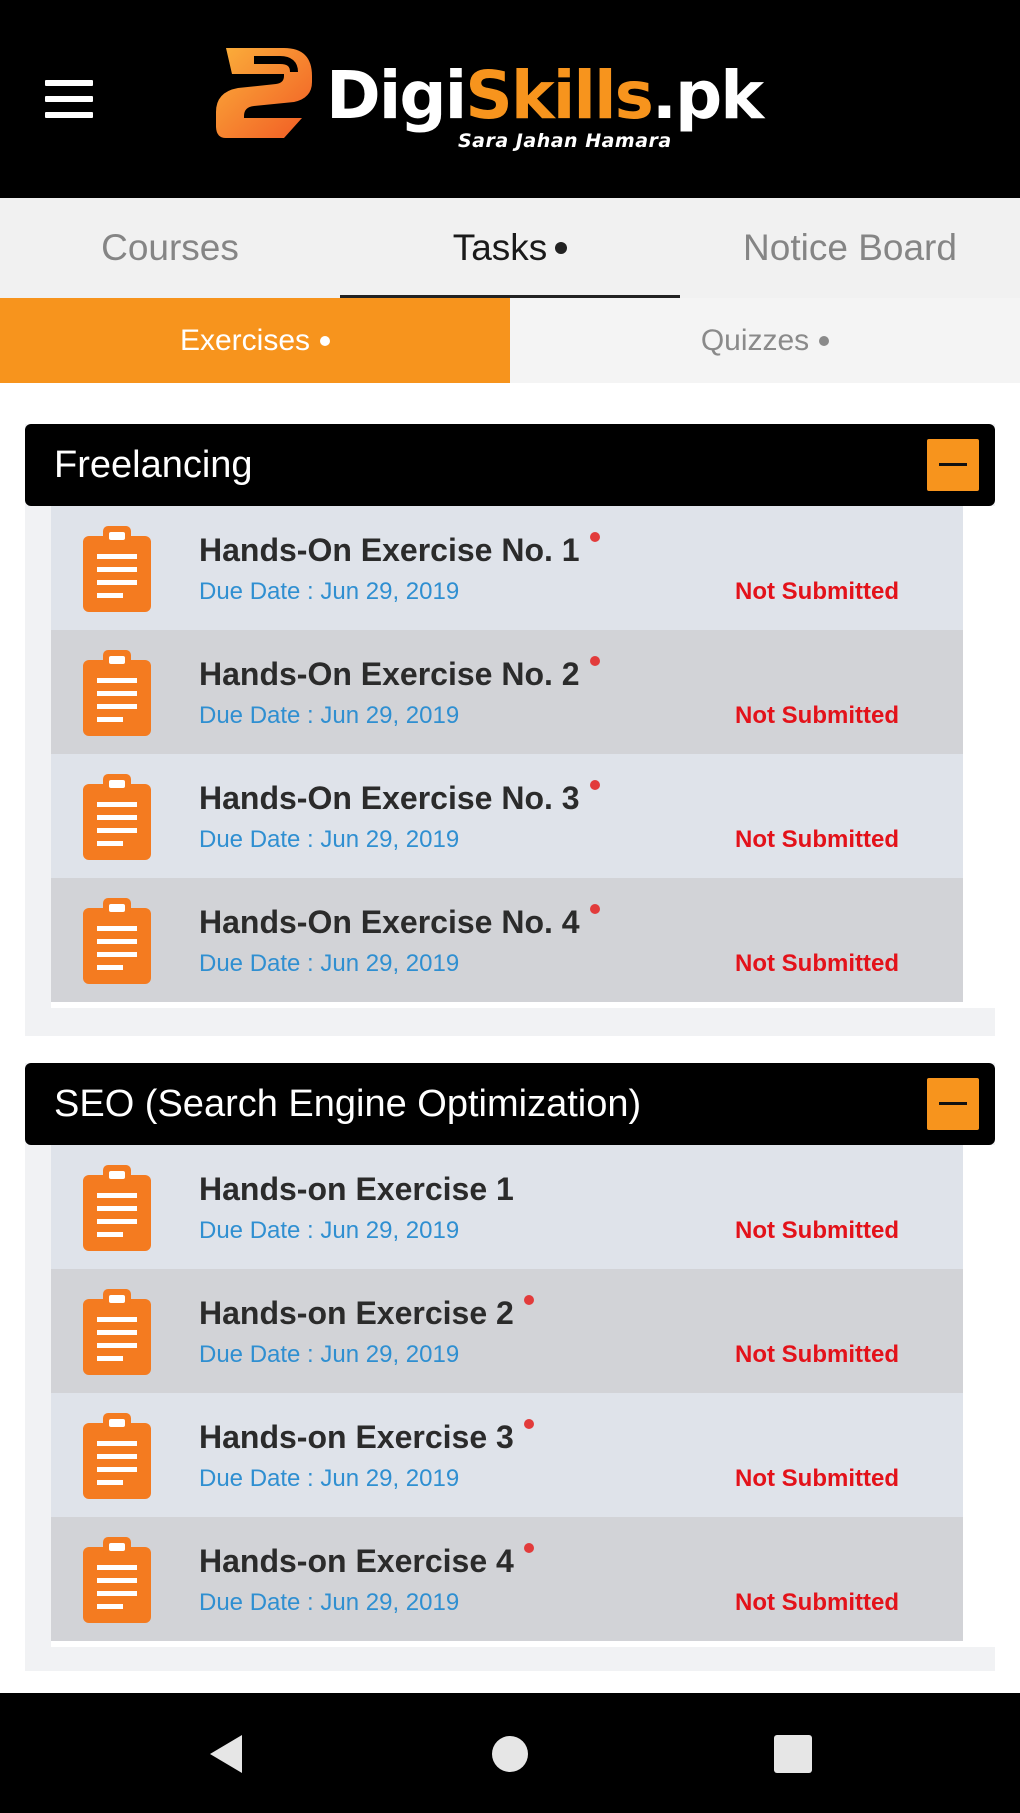 The width and height of the screenshot is (1020, 1813). I want to click on tab-notice-board: Notice Board, so click(850, 248).